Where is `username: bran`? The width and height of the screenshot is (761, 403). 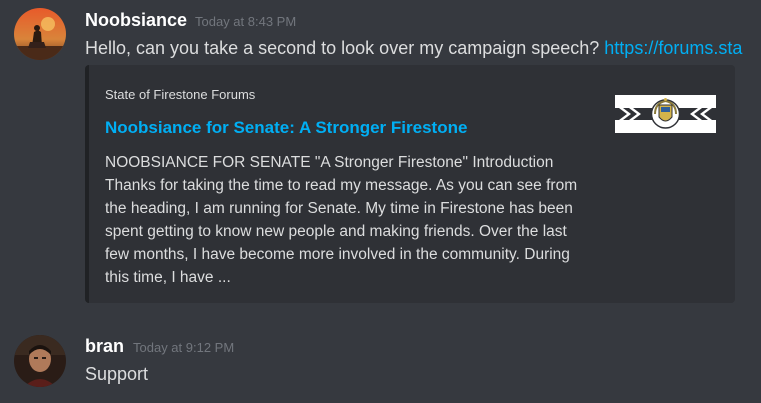
username: bran is located at coordinates (104, 346).